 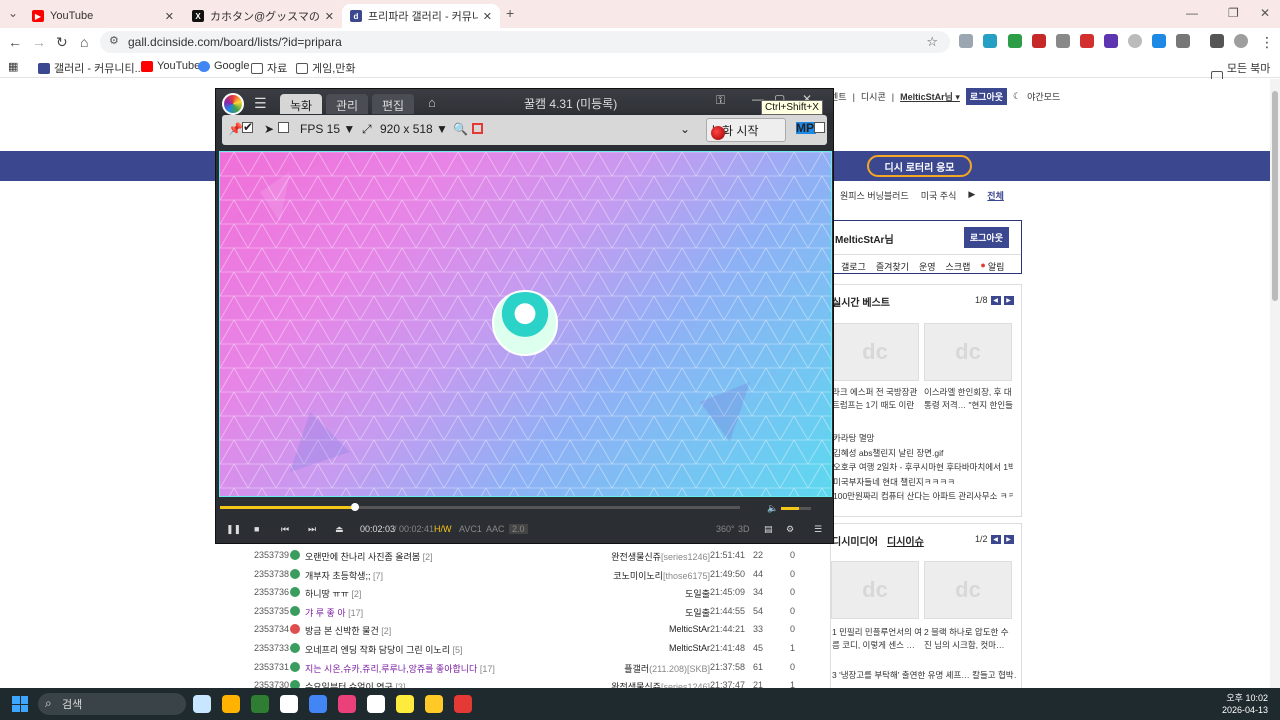 What do you see at coordinates (1192, 13) in the screenshot?
I see `minimize-icon: —` at bounding box center [1192, 13].